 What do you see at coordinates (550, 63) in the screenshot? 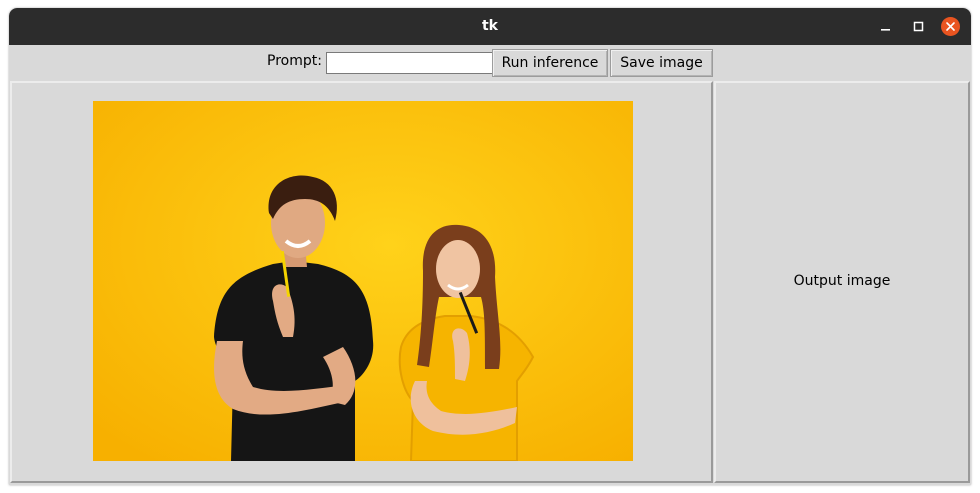
I see `run-inference-button: Run inference` at bounding box center [550, 63].